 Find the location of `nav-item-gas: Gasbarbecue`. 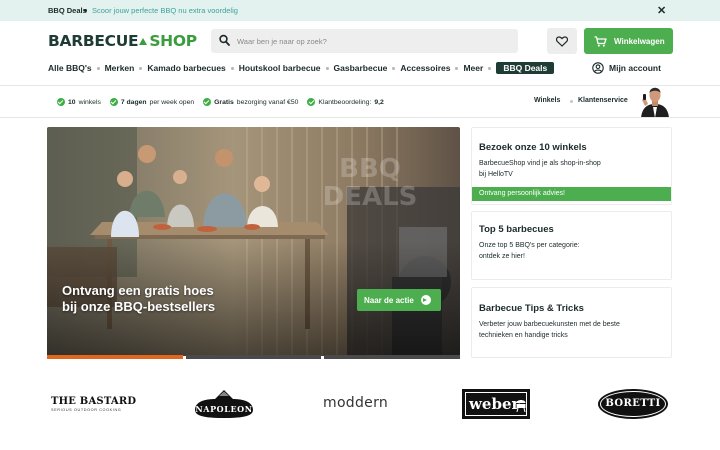

nav-item-gas: Gasbarbecue is located at coordinates (361, 68).